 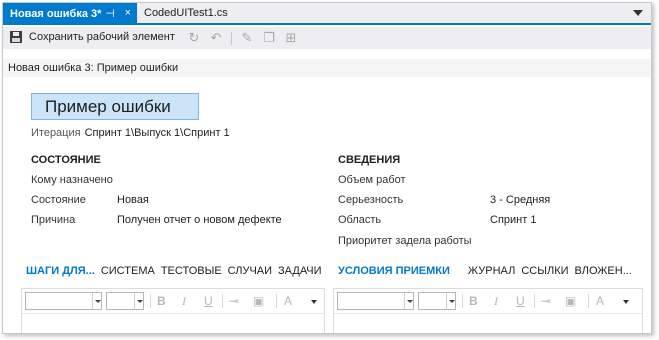 I want to click on work-item-toolbar: Сохранить рабочий элемент ↻ ↶ ✎ ❐ ⊞, so click(x=327, y=38).